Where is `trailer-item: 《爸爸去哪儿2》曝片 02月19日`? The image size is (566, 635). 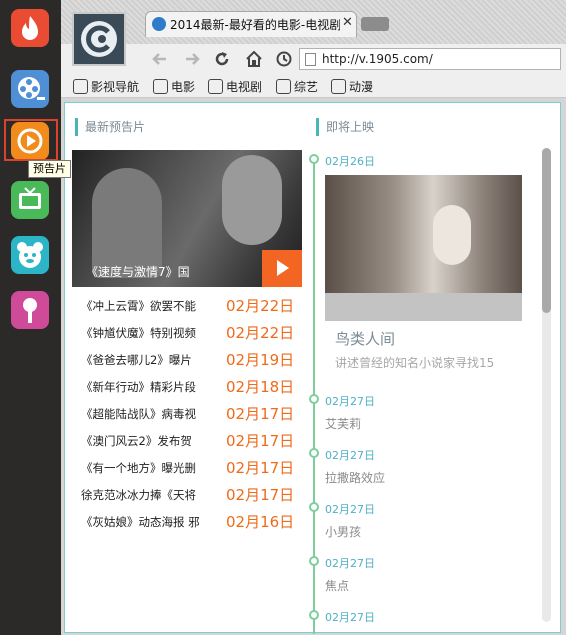 trailer-item: 《爸爸去哪儿2》曝片 02月19日 is located at coordinates (187, 359).